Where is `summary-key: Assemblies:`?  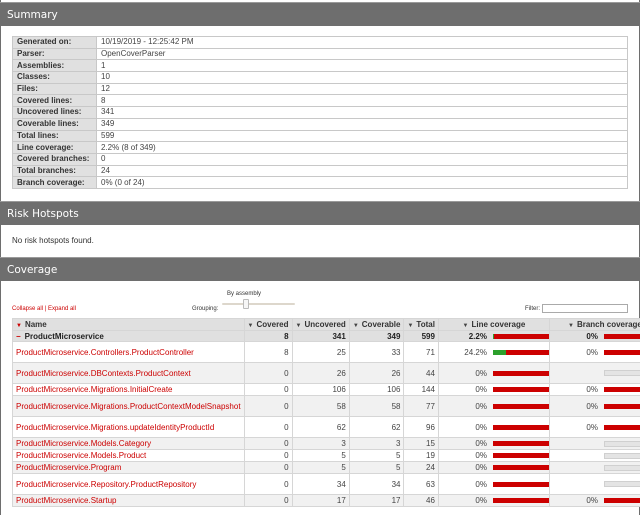
summary-key: Assemblies: is located at coordinates (54, 66).